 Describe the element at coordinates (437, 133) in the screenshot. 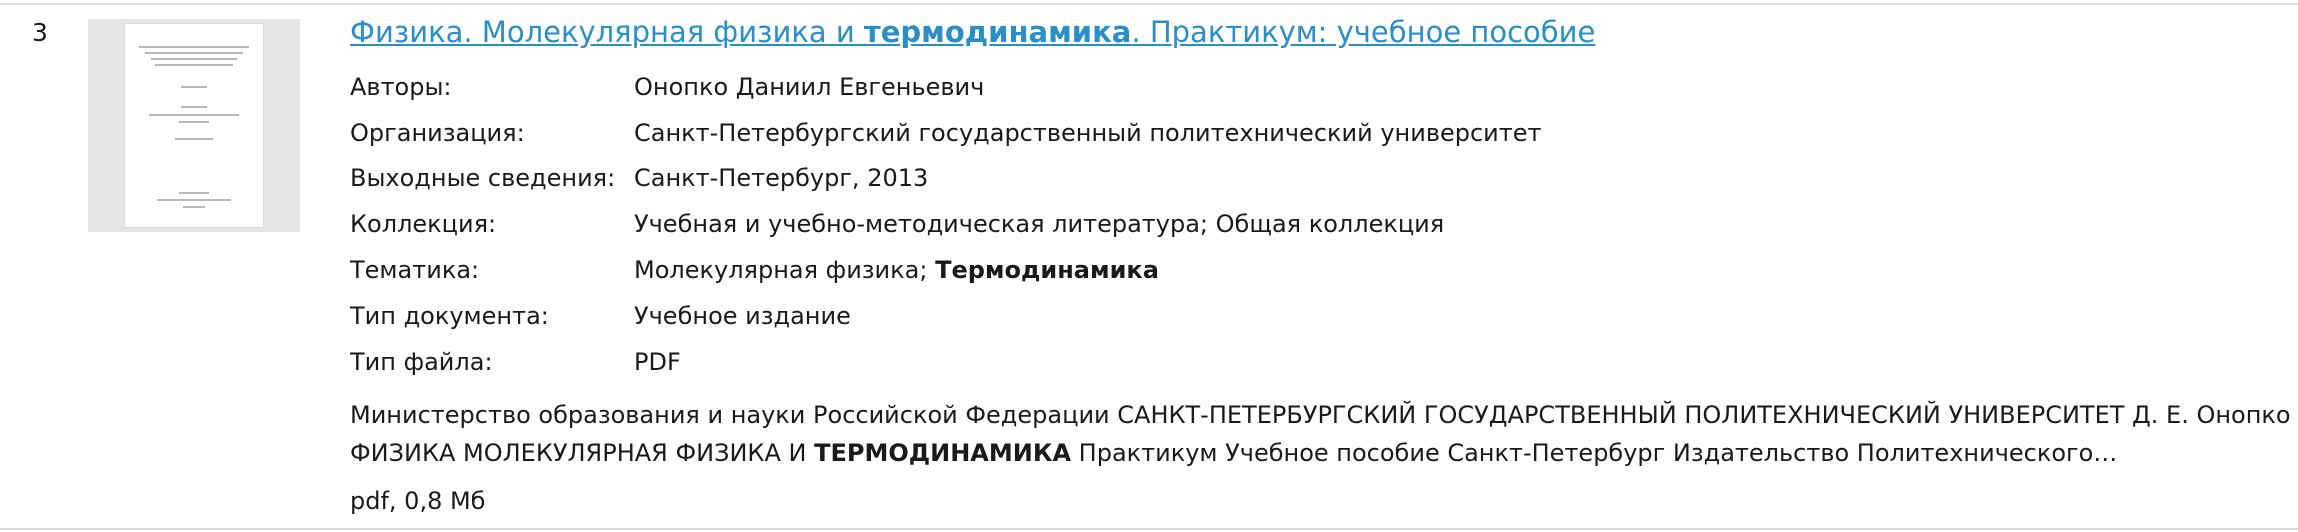

I see `organization-label: Организация:` at that location.